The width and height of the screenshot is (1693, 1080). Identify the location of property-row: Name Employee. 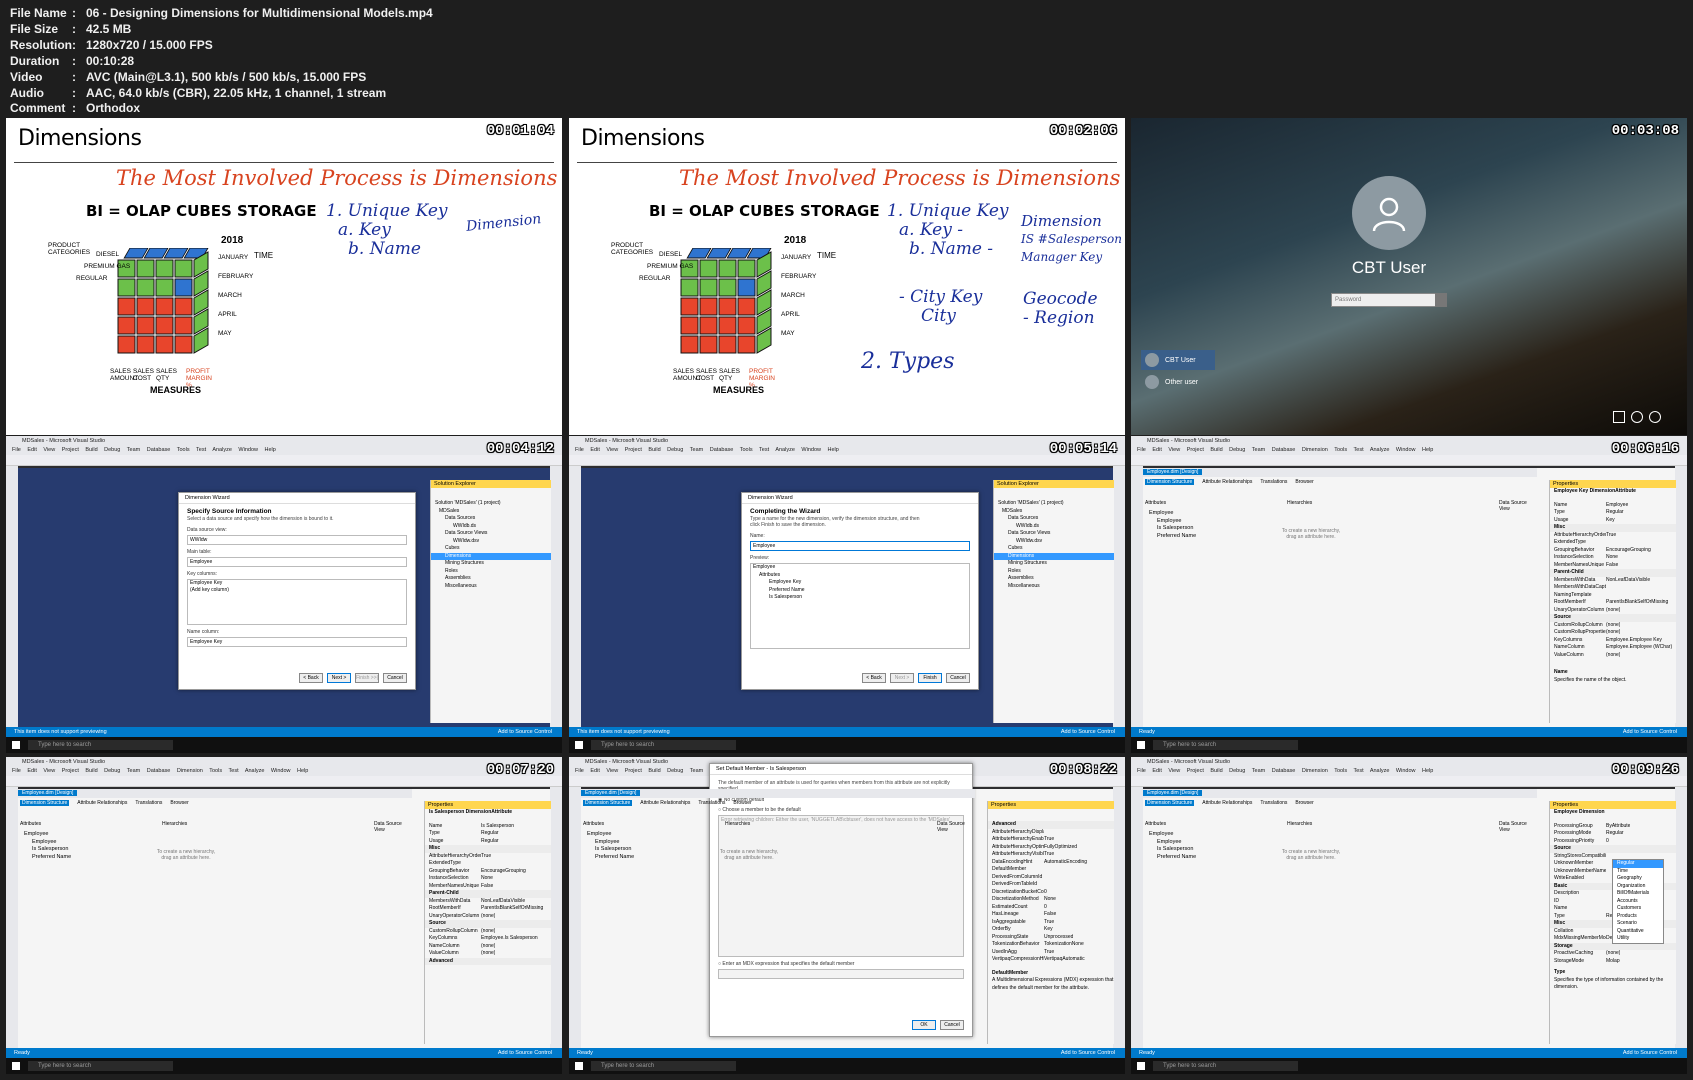
(1613, 506).